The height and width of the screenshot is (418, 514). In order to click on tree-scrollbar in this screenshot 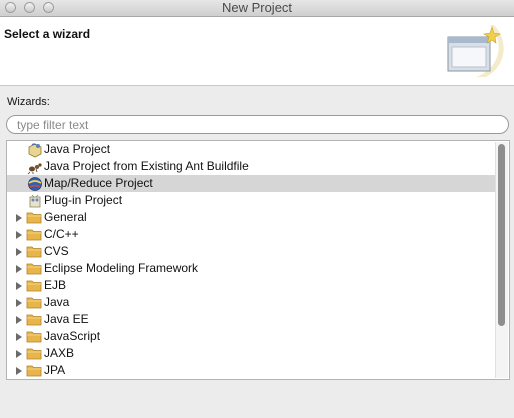, I will do `click(501, 260)`.